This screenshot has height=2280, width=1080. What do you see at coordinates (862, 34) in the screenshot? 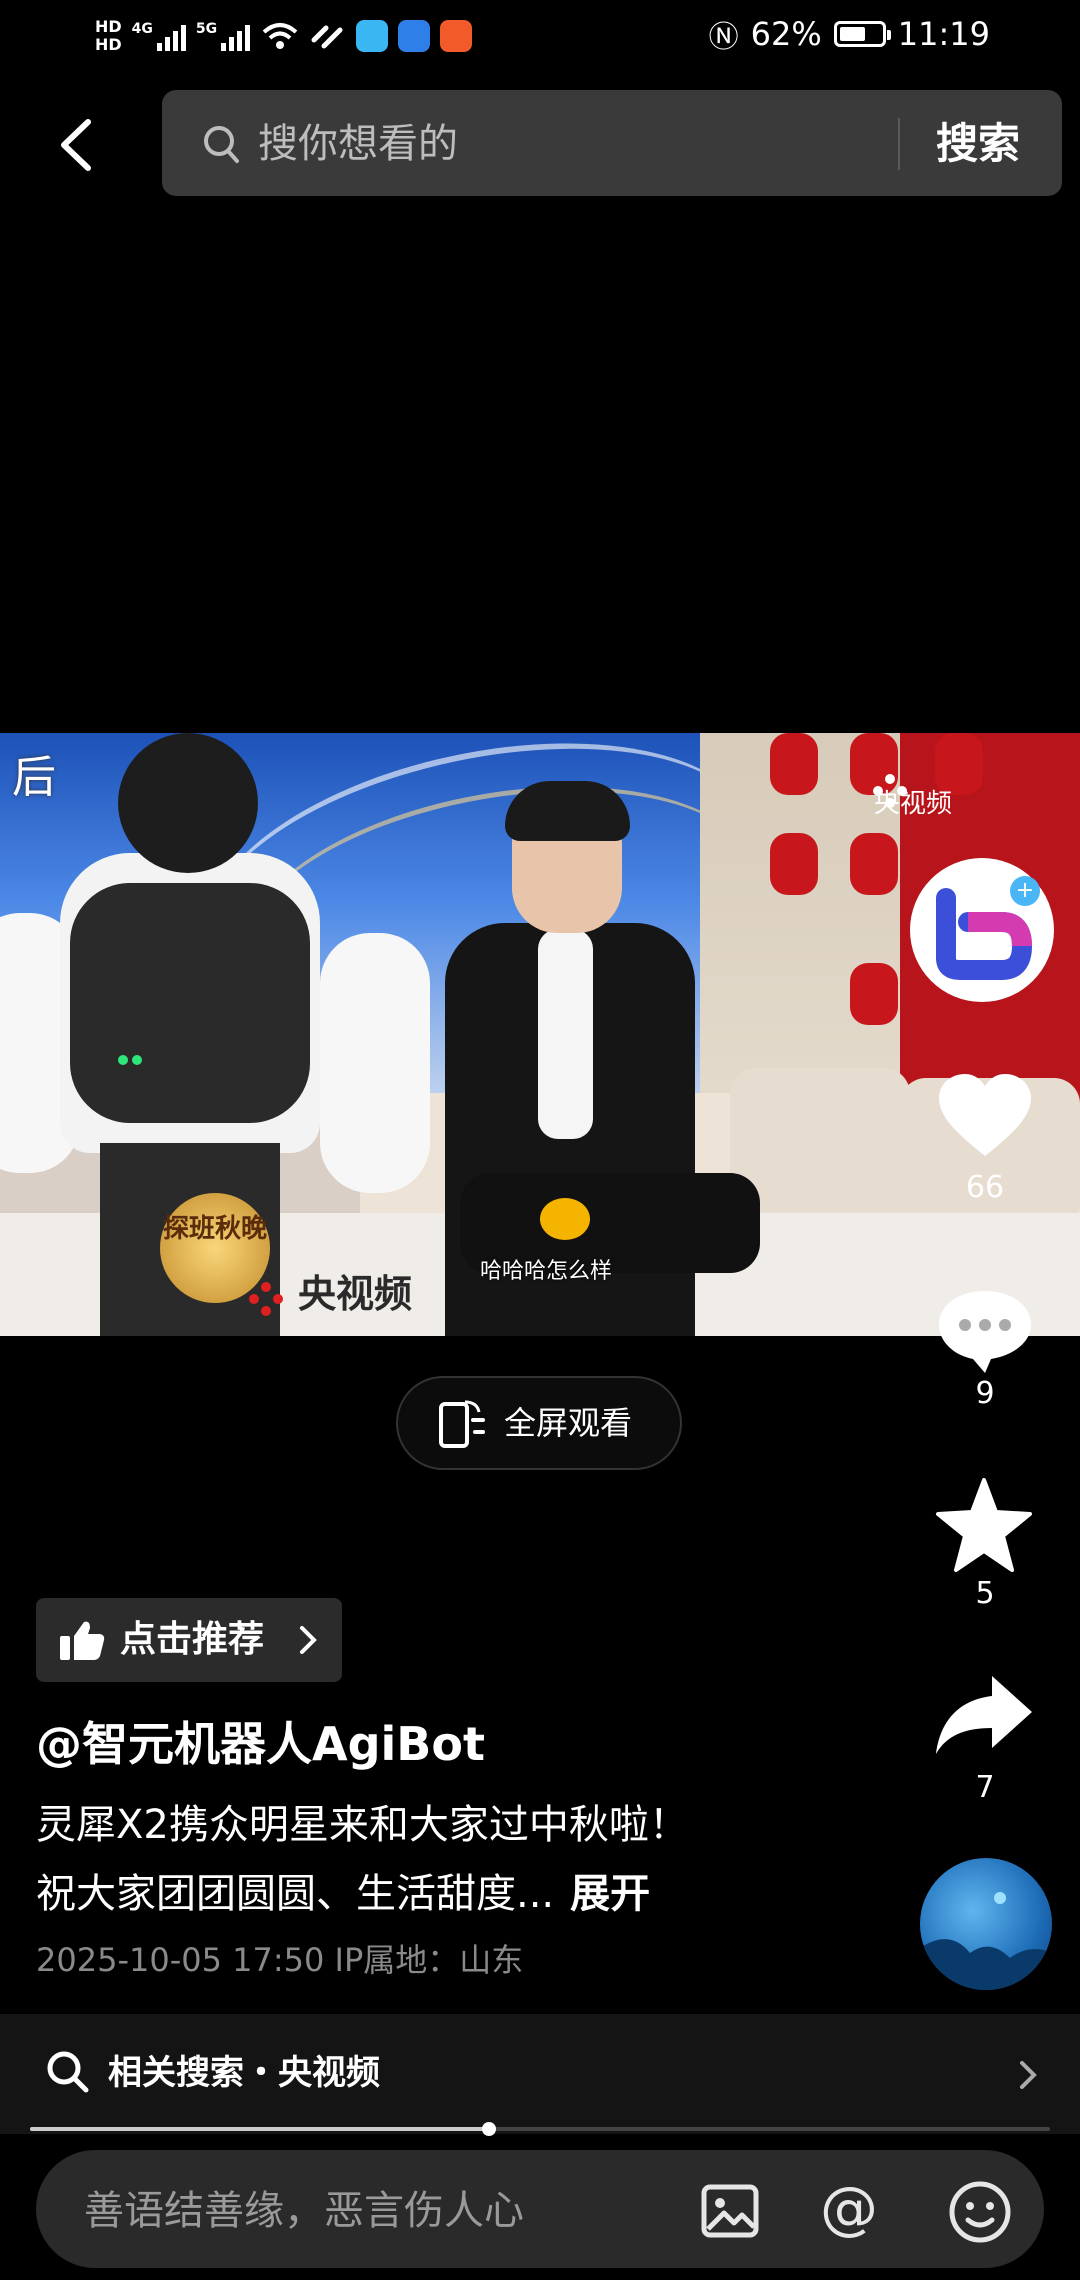
I see `battery-icon` at bounding box center [862, 34].